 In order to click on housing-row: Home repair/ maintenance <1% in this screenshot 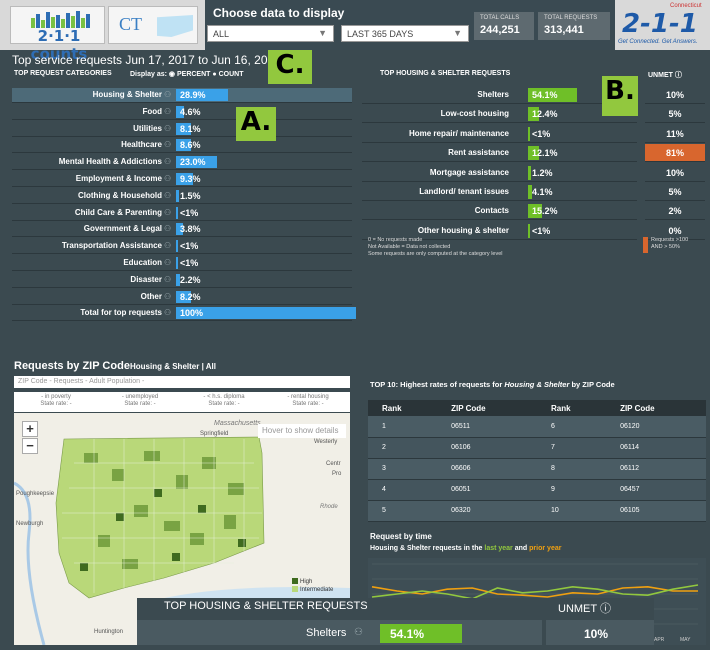, I will do `click(499, 134)`.